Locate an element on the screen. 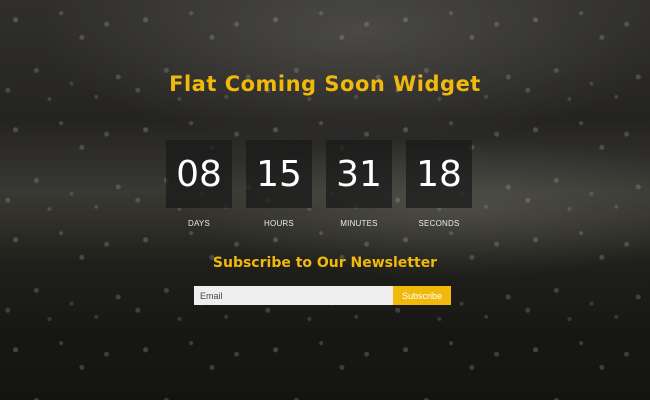 This screenshot has width=650, height=400. countdown-minutes-box: 31 is located at coordinates (359, 174).